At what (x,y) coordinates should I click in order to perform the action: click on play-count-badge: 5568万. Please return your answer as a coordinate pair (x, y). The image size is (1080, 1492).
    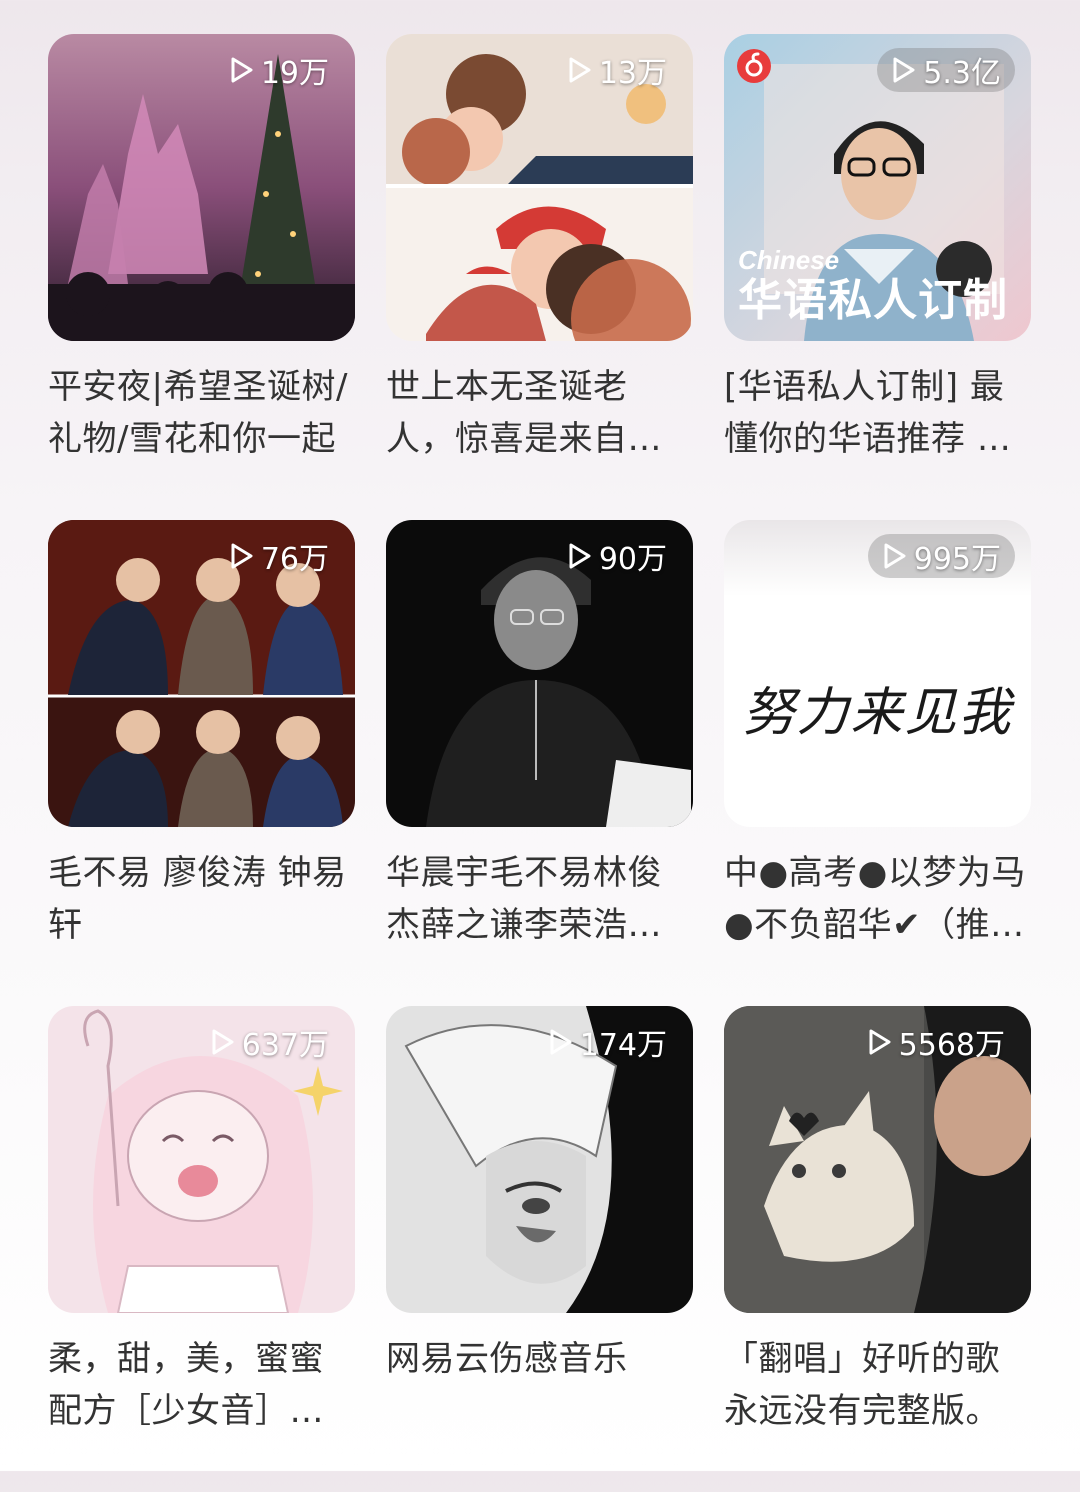
    Looking at the image, I should click on (936, 1042).